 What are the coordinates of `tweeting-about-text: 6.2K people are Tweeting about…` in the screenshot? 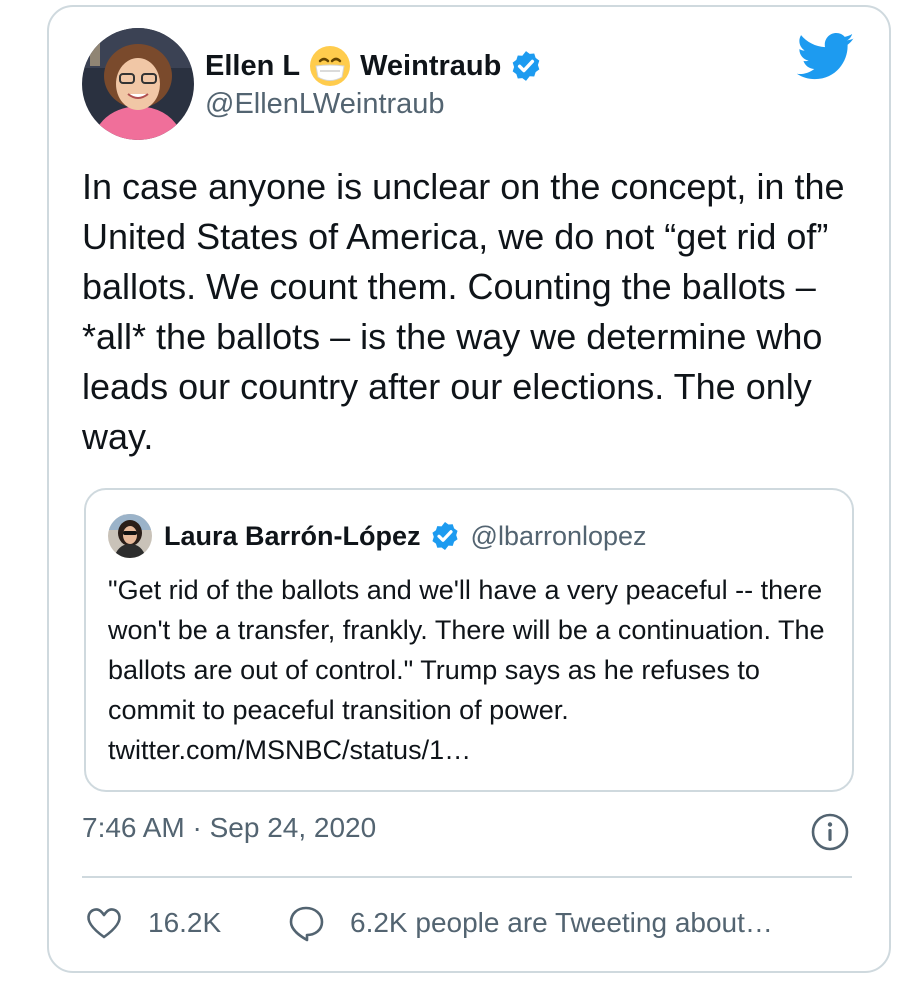 It's located at (561, 922).